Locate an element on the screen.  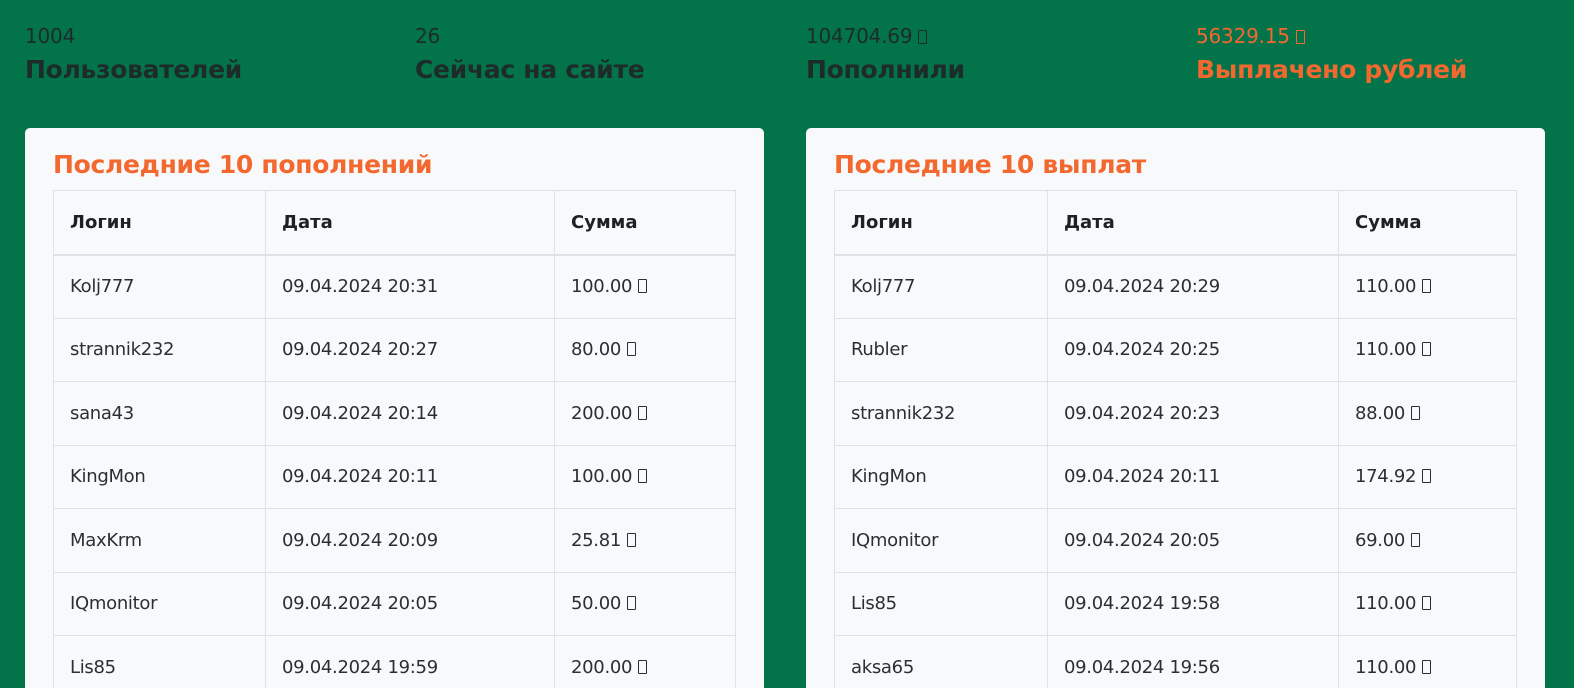
cell-date: 09.04.2024 19:58 is located at coordinates (1193, 603).